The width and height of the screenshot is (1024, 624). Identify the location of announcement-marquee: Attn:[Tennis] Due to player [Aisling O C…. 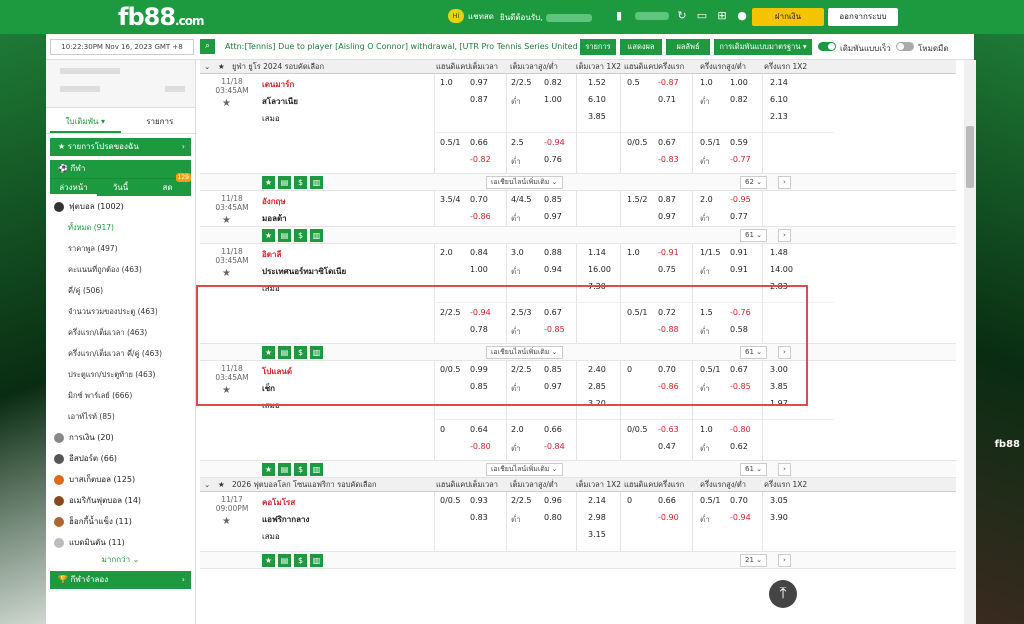
(401, 46).